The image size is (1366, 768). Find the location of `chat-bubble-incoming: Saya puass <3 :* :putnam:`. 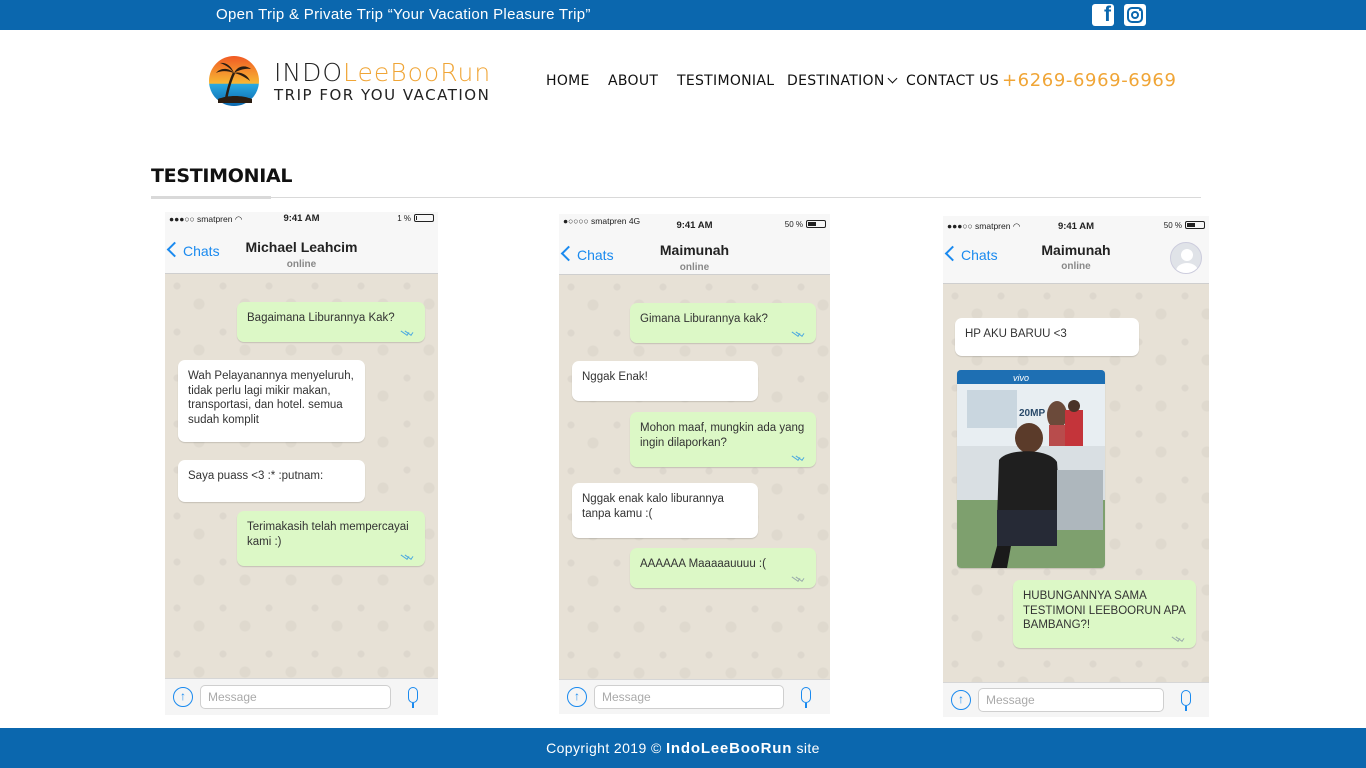

chat-bubble-incoming: Saya puass <3 :* :putnam: is located at coordinates (271, 481).